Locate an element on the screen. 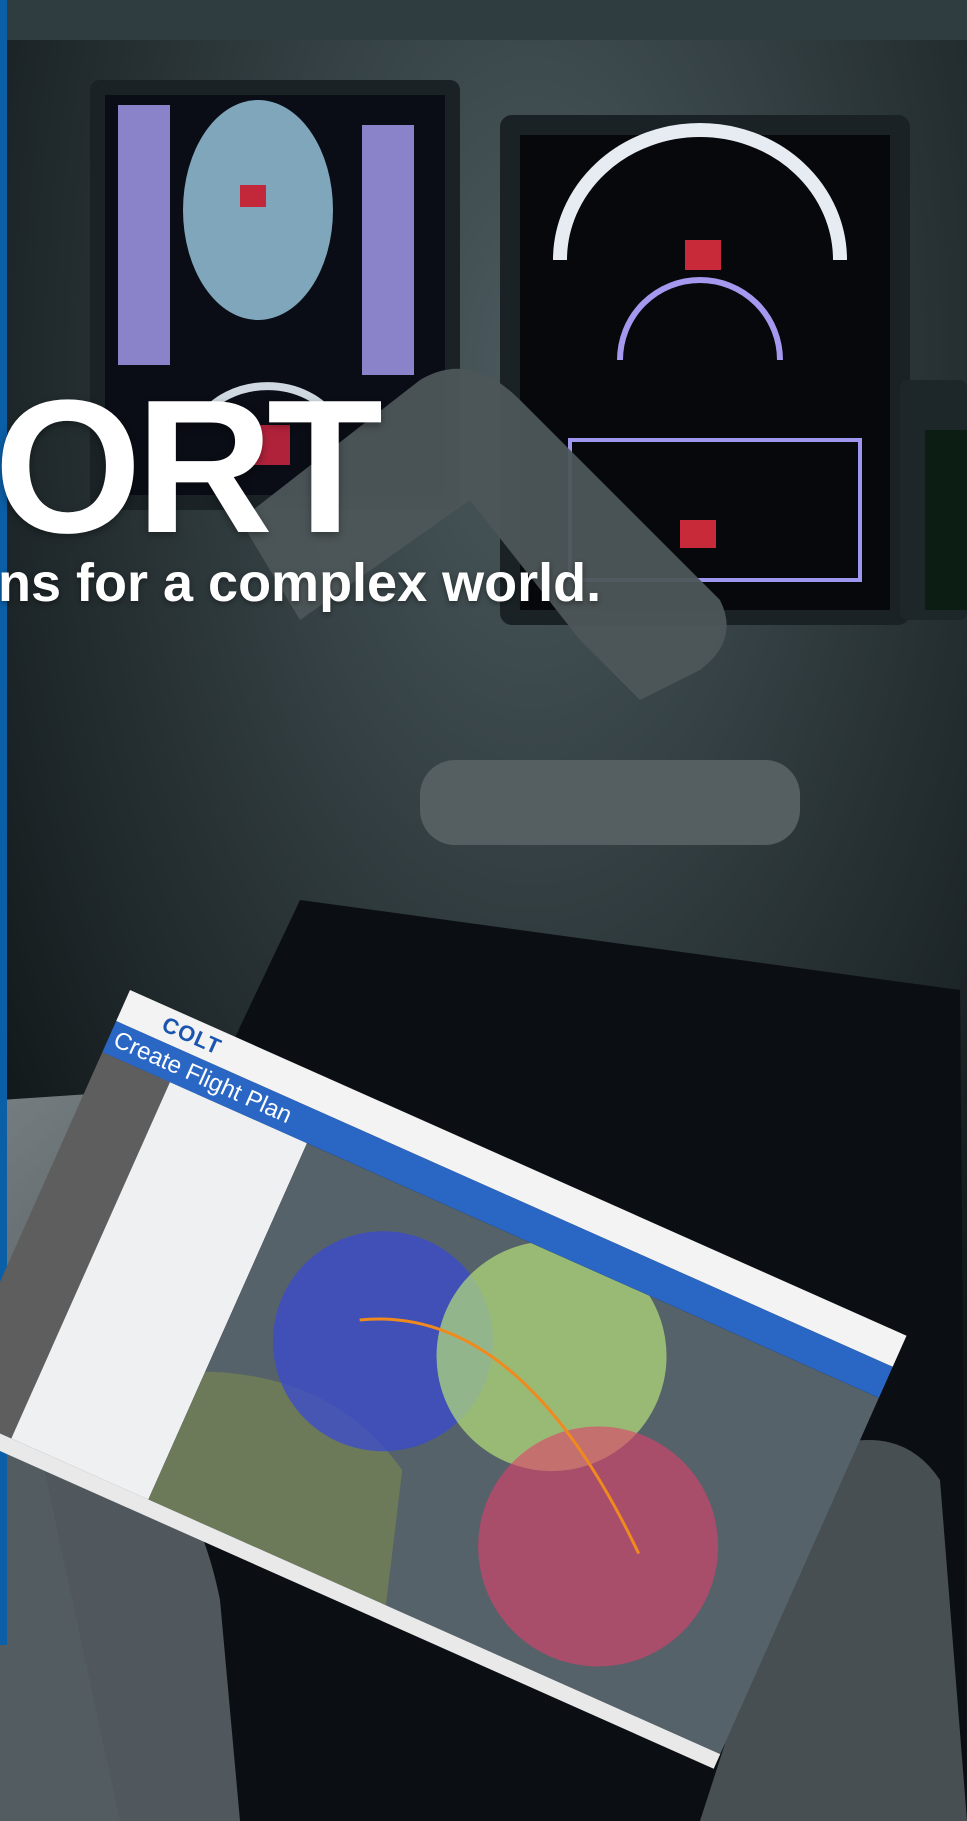 This screenshot has height=1821, width=967. tagline-text: ns for a complex world. is located at coordinates (301, 583).